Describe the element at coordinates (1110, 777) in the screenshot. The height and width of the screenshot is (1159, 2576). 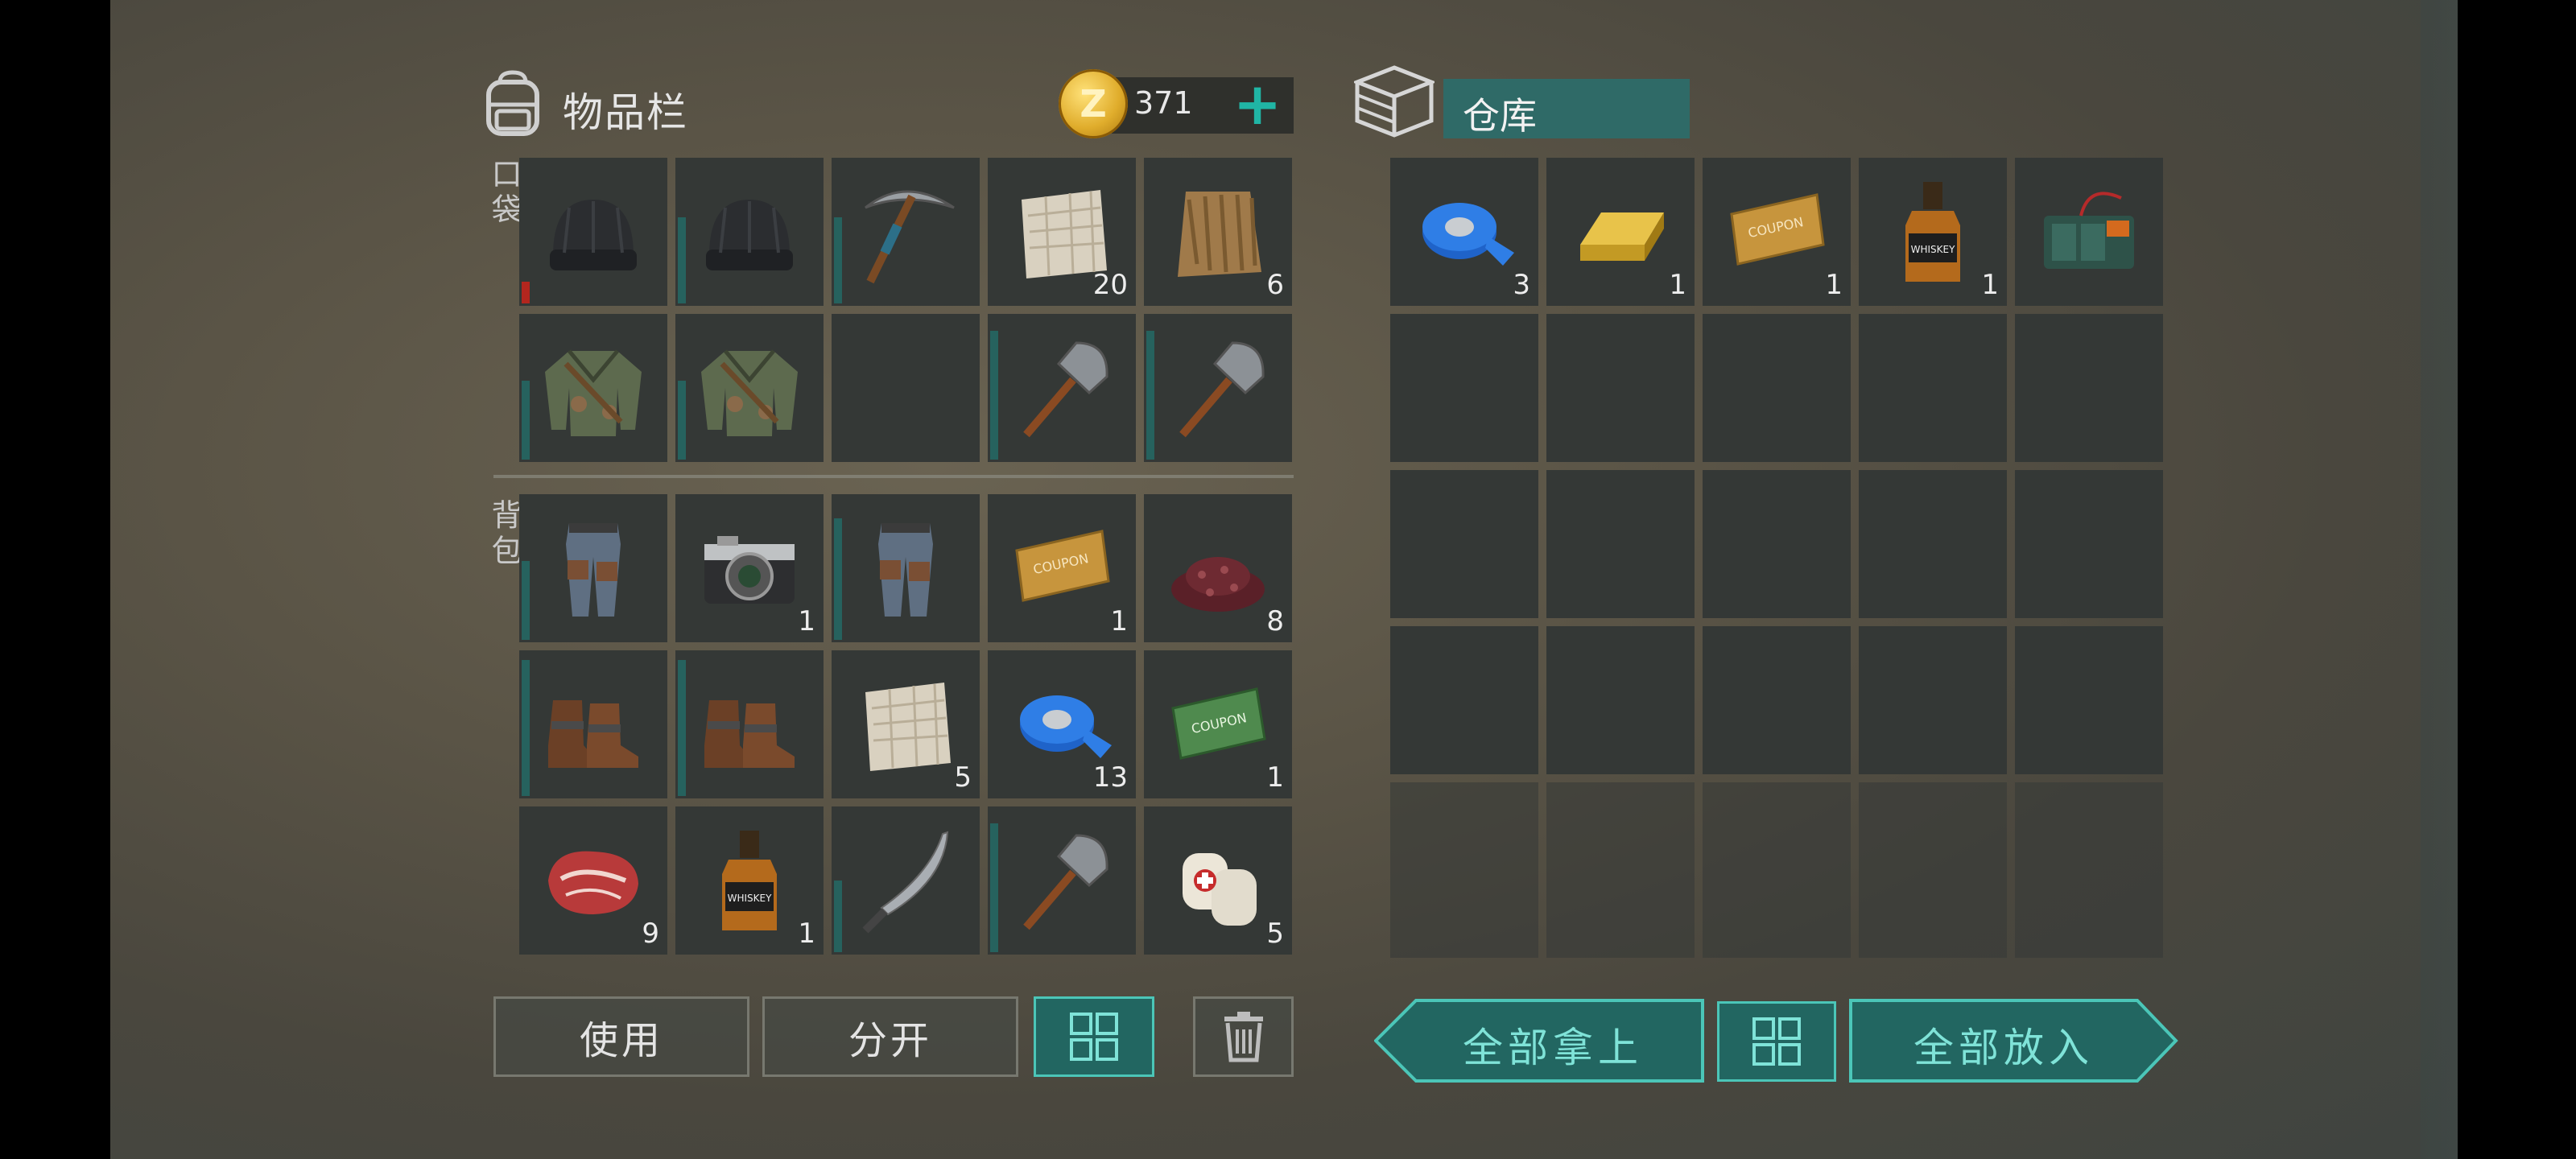
I see `item-quantity: 13` at that location.